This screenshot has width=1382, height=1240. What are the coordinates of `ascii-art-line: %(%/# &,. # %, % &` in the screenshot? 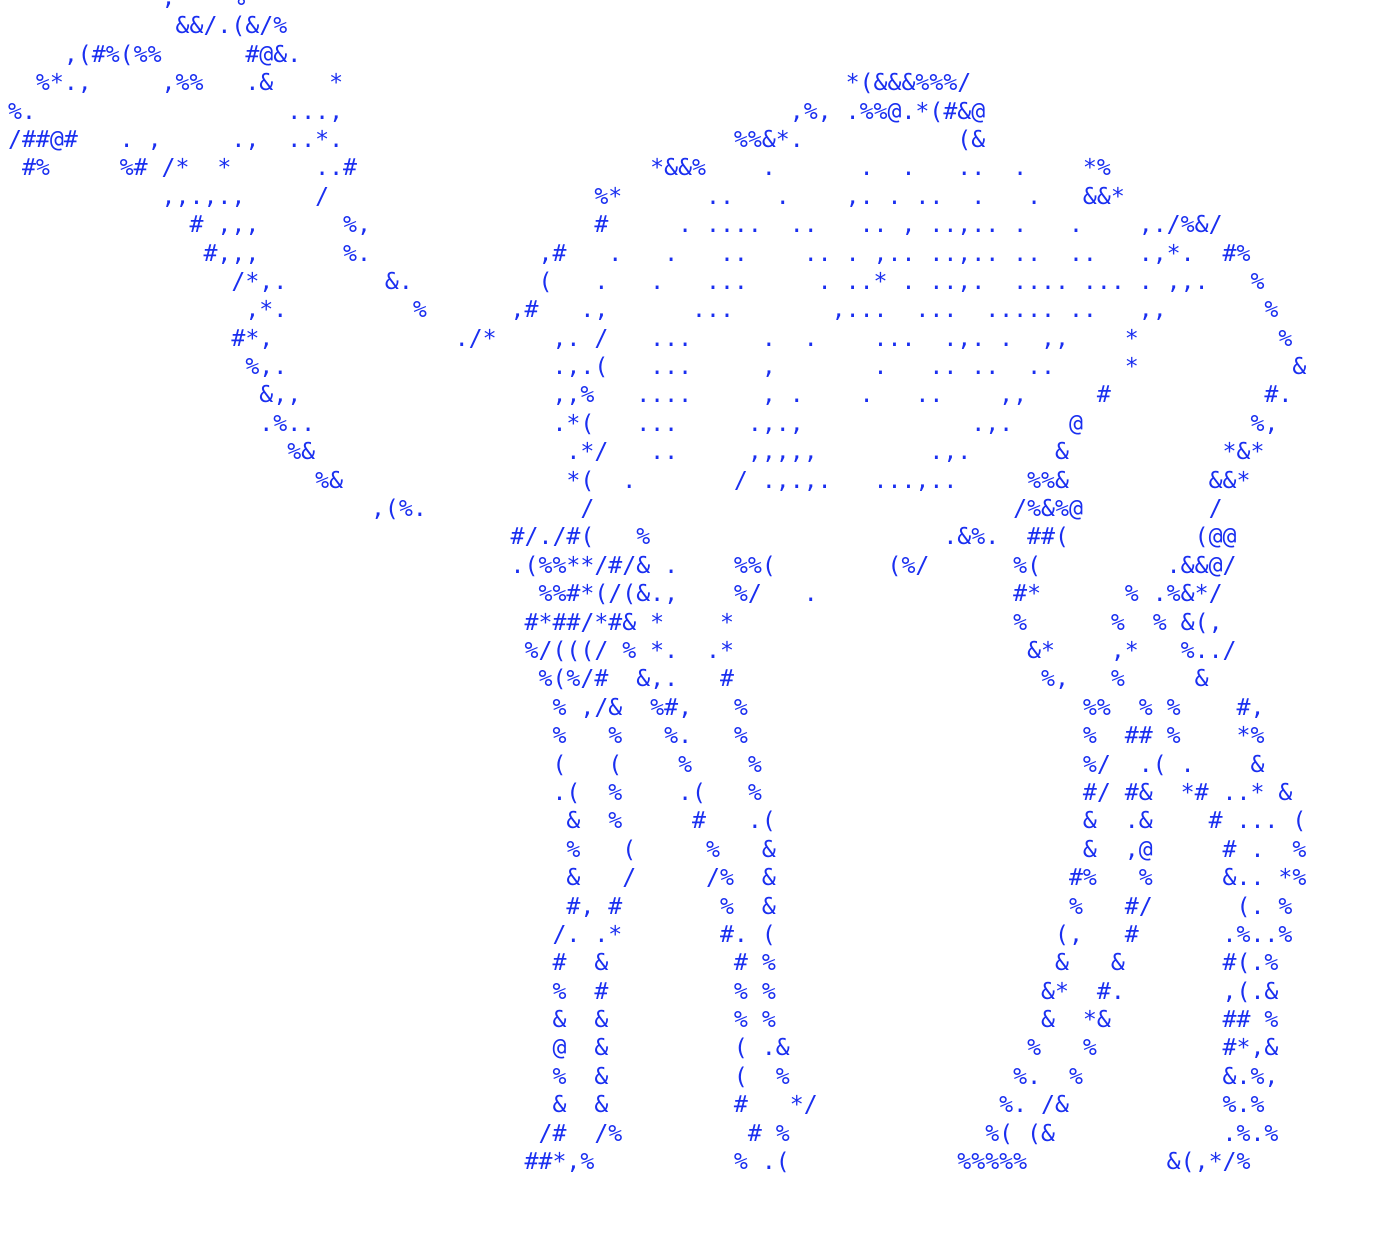 It's located at (608, 679).